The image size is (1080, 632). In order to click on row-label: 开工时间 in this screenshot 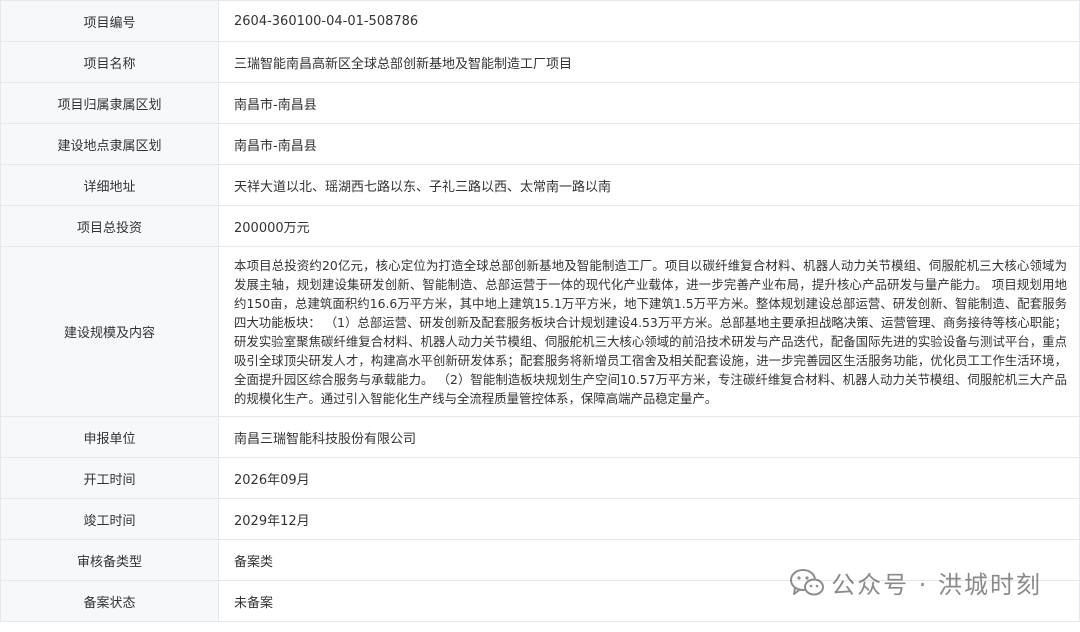, I will do `click(109, 478)`.